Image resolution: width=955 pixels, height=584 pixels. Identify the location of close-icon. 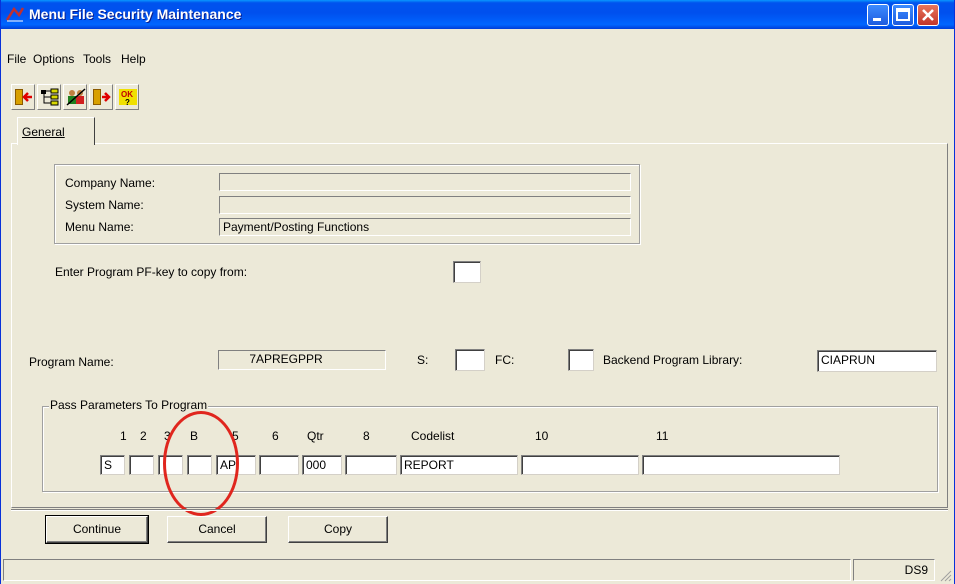
(928, 15).